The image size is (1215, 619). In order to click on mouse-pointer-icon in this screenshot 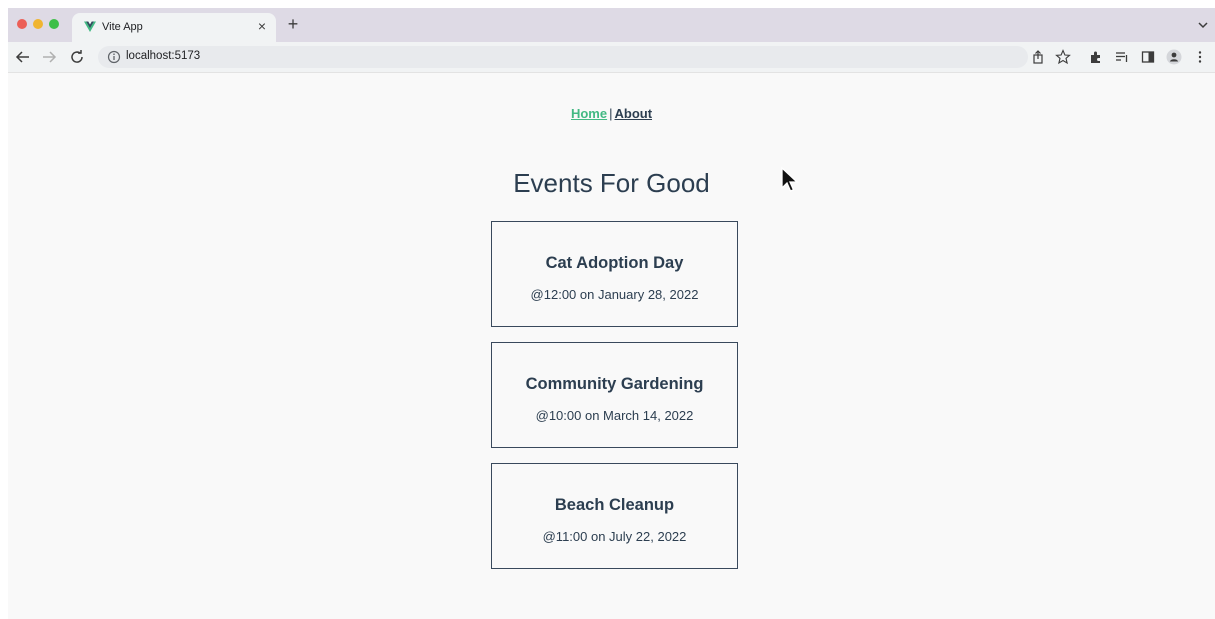, I will do `click(790, 179)`.